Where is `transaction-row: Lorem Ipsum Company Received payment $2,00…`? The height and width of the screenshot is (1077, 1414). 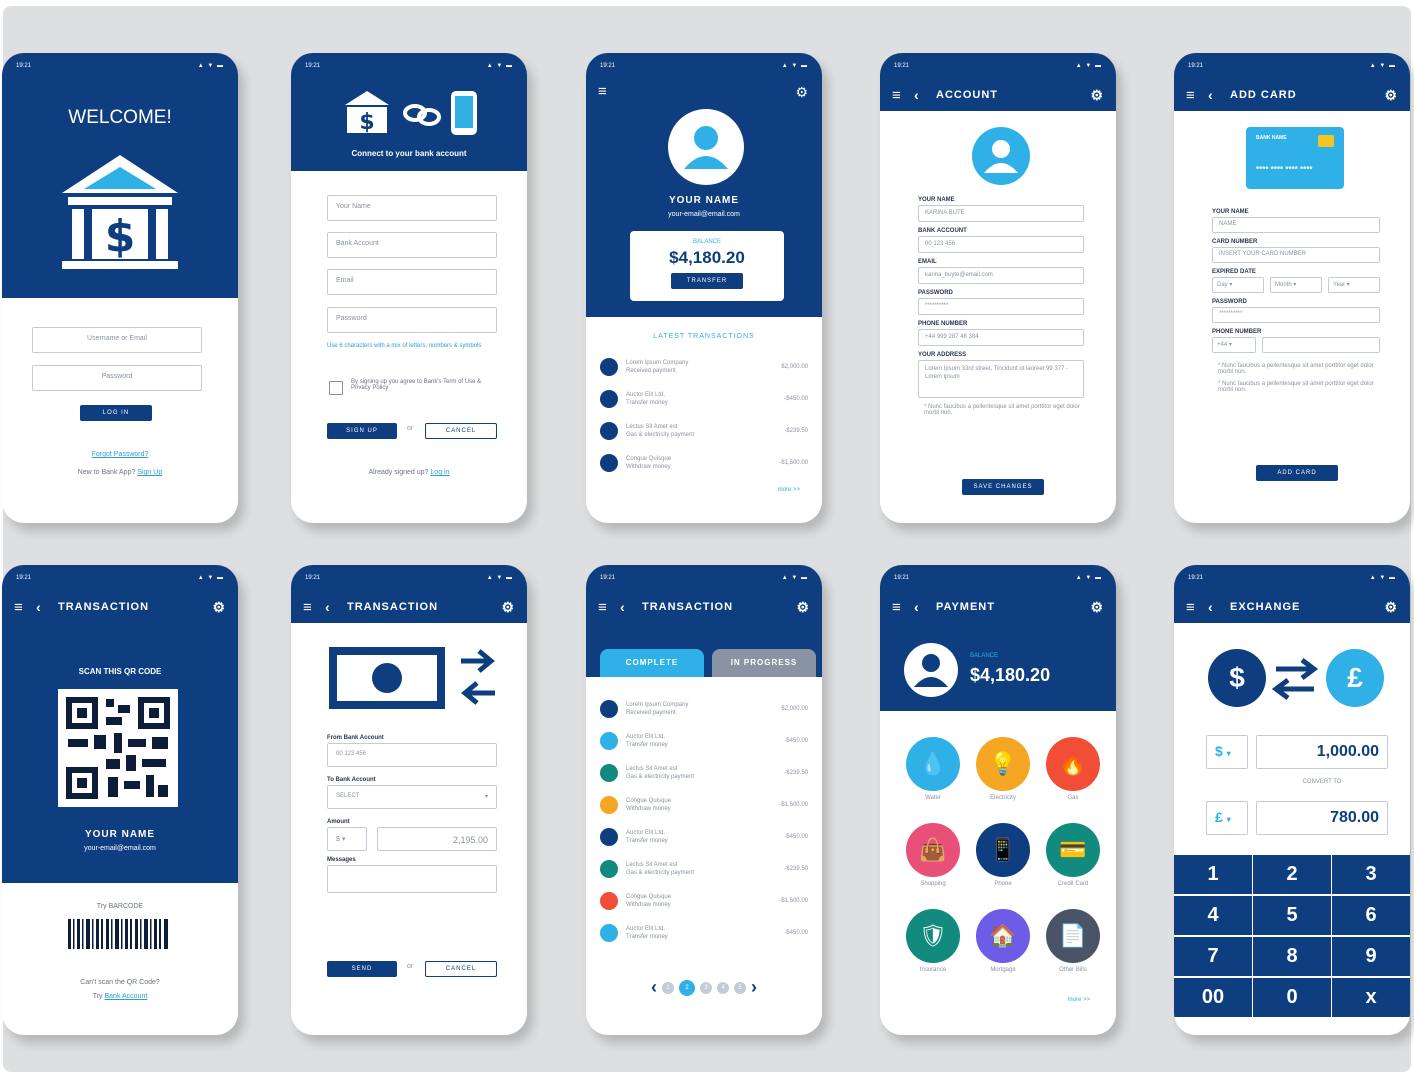
transaction-row: Lorem Ipsum Company Received payment $2,00… is located at coordinates (704, 367).